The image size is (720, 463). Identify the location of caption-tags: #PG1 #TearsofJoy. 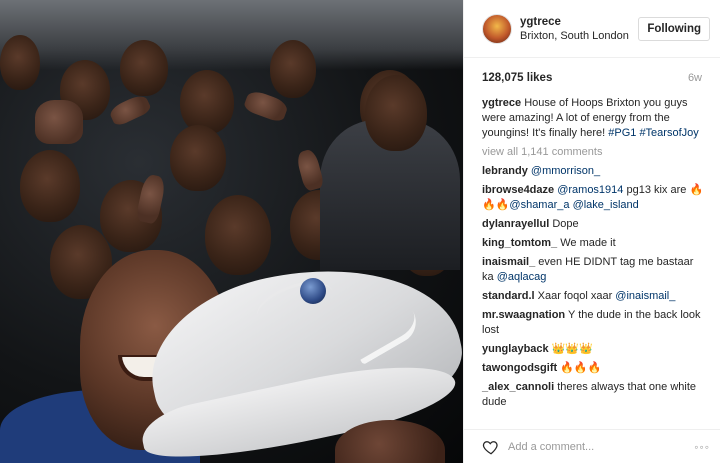
(653, 133).